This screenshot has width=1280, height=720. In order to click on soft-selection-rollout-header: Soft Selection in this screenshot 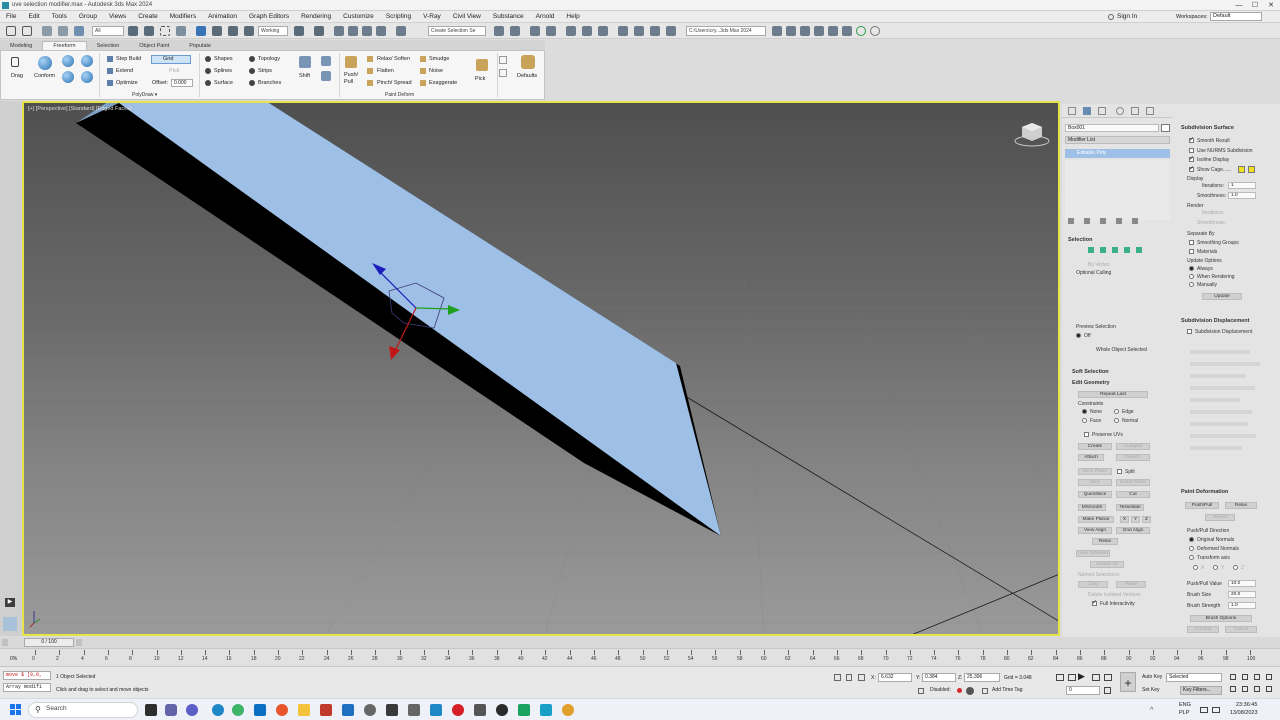, I will do `click(1090, 372)`.